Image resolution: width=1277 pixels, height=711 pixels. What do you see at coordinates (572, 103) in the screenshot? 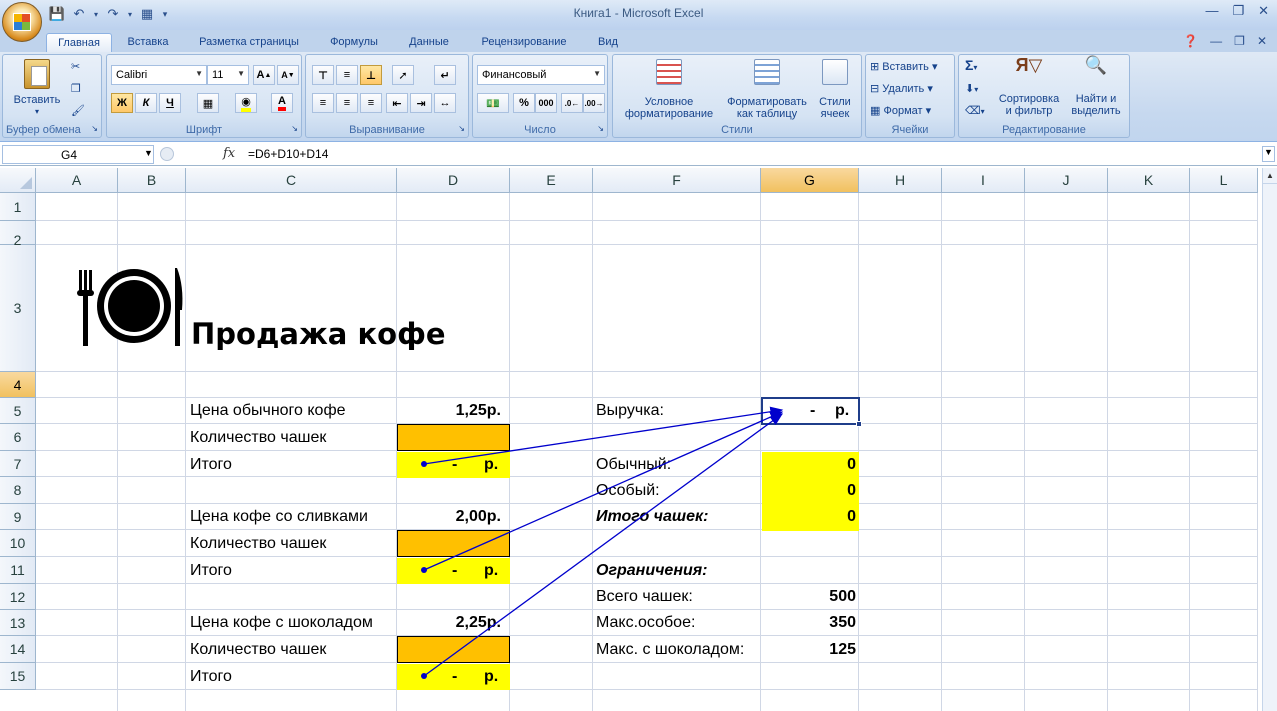
I see `increase-decimal-icon: .0←` at bounding box center [572, 103].